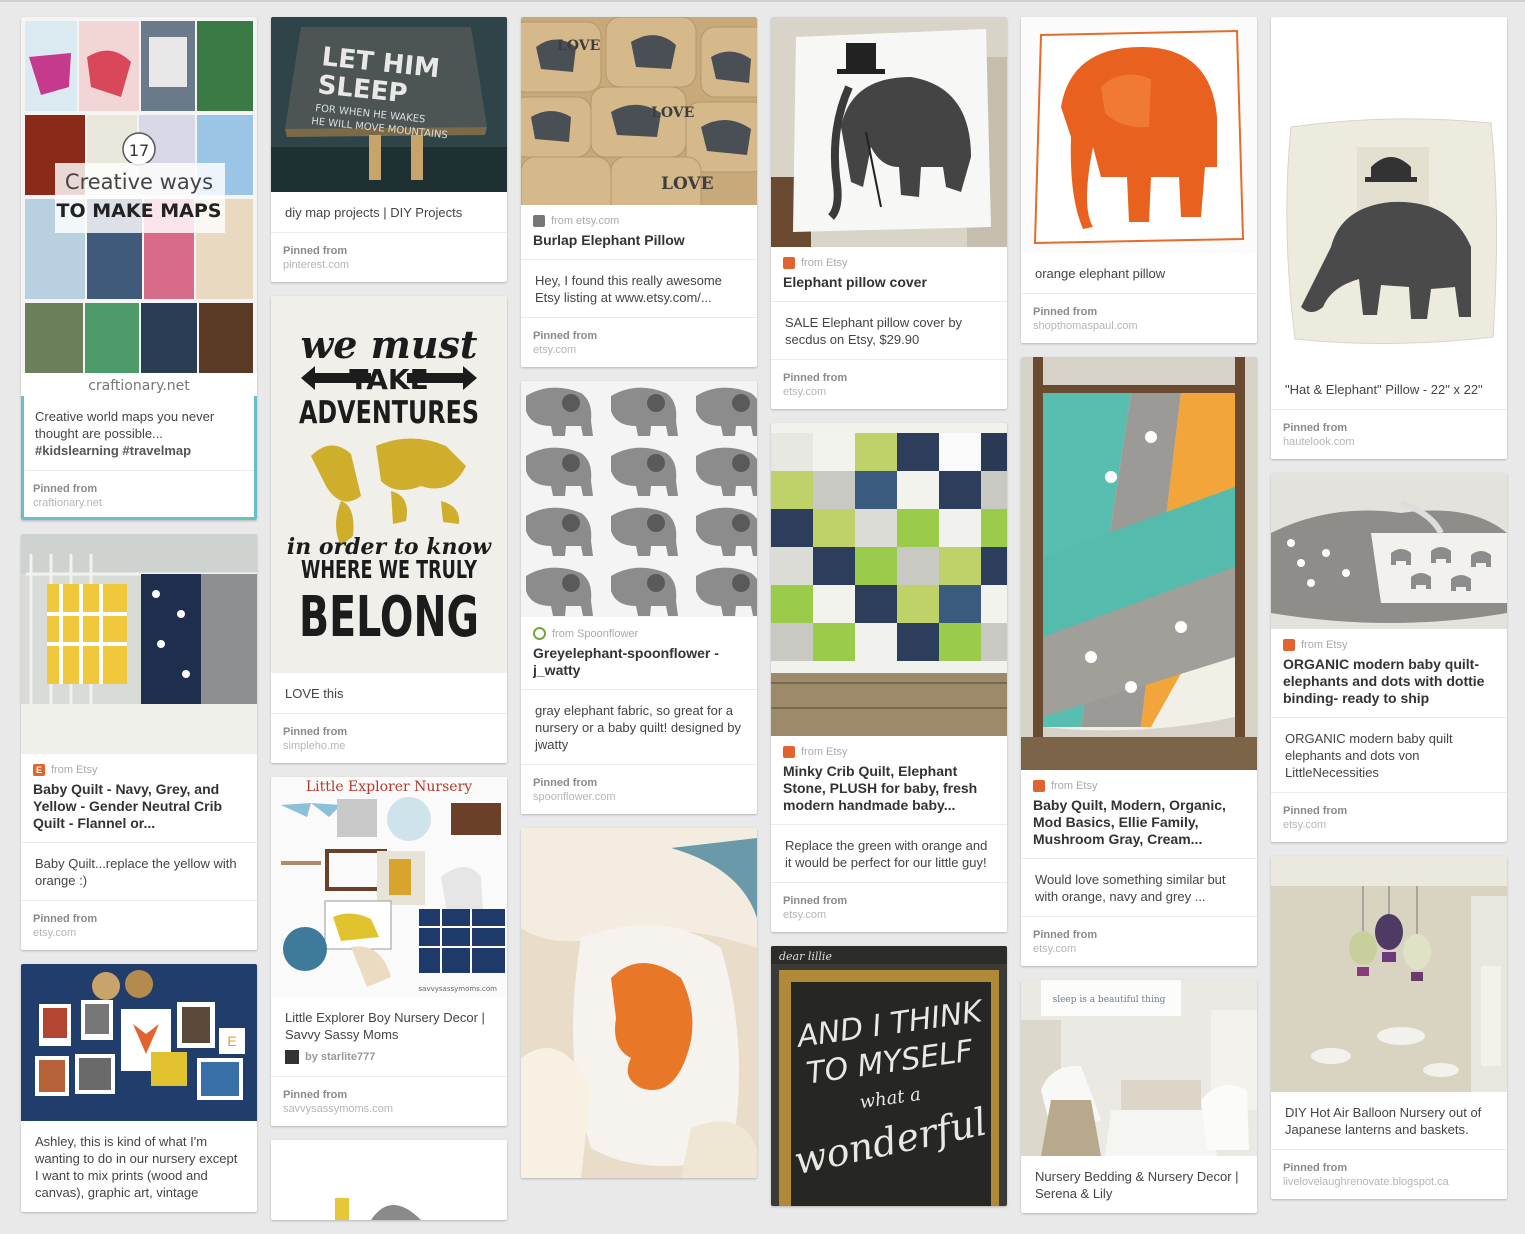 The height and width of the screenshot is (1234, 1525). Describe the element at coordinates (389, 1101) in the screenshot. I see `pinned-from: Pinned from savvysassymoms.com` at that location.